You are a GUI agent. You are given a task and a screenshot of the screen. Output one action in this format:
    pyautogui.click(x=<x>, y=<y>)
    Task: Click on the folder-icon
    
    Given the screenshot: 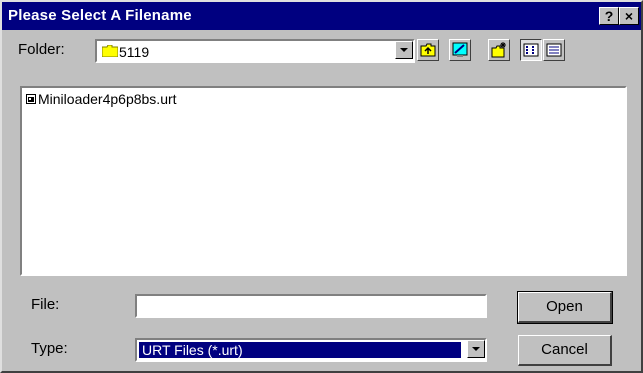 What is the action you would take?
    pyautogui.click(x=110, y=51)
    